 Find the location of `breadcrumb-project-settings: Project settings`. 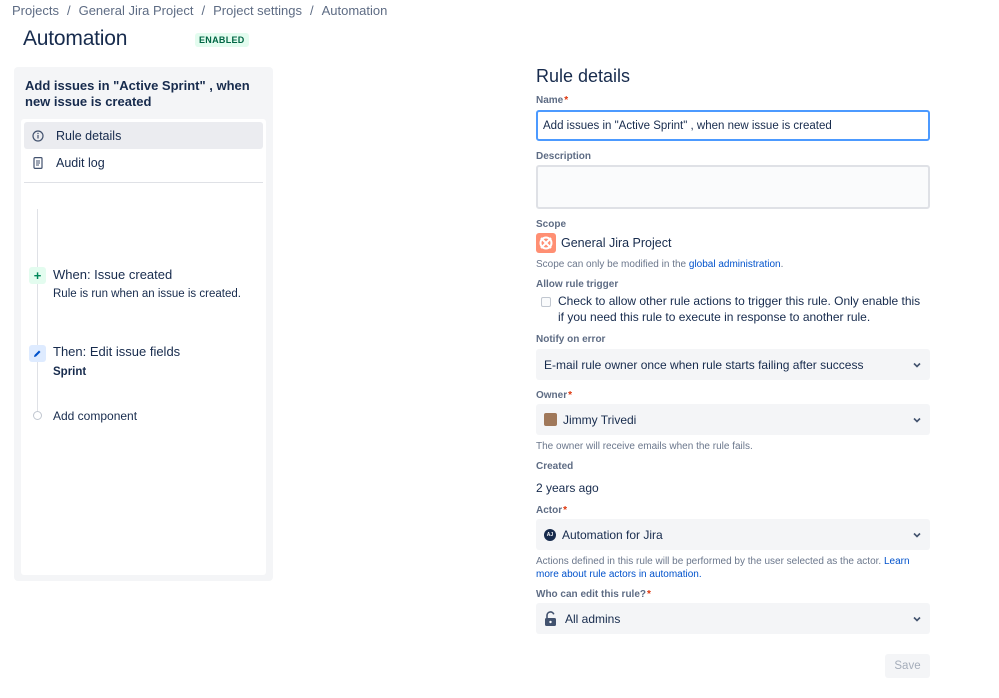

breadcrumb-project-settings: Project settings is located at coordinates (257, 10).